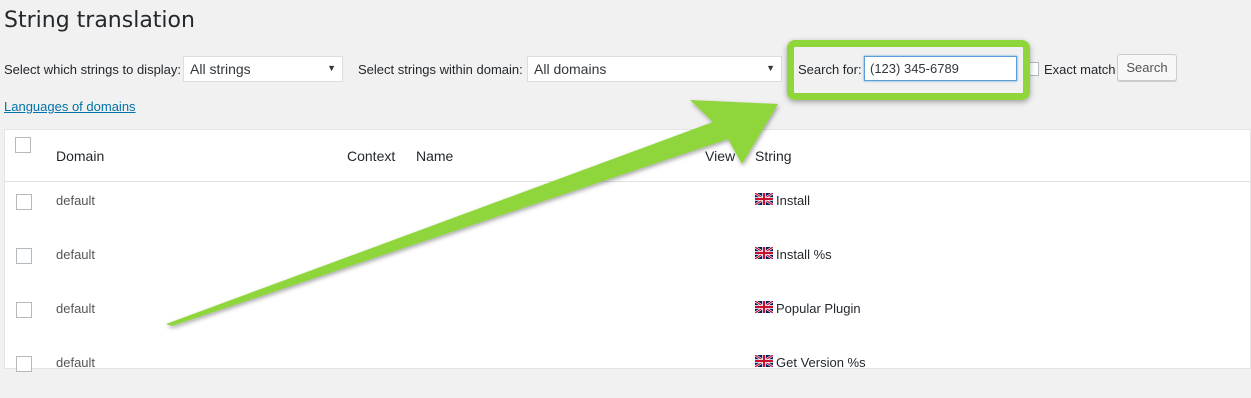  Describe the element at coordinates (804, 254) in the screenshot. I see `row-string: Install %s` at that location.